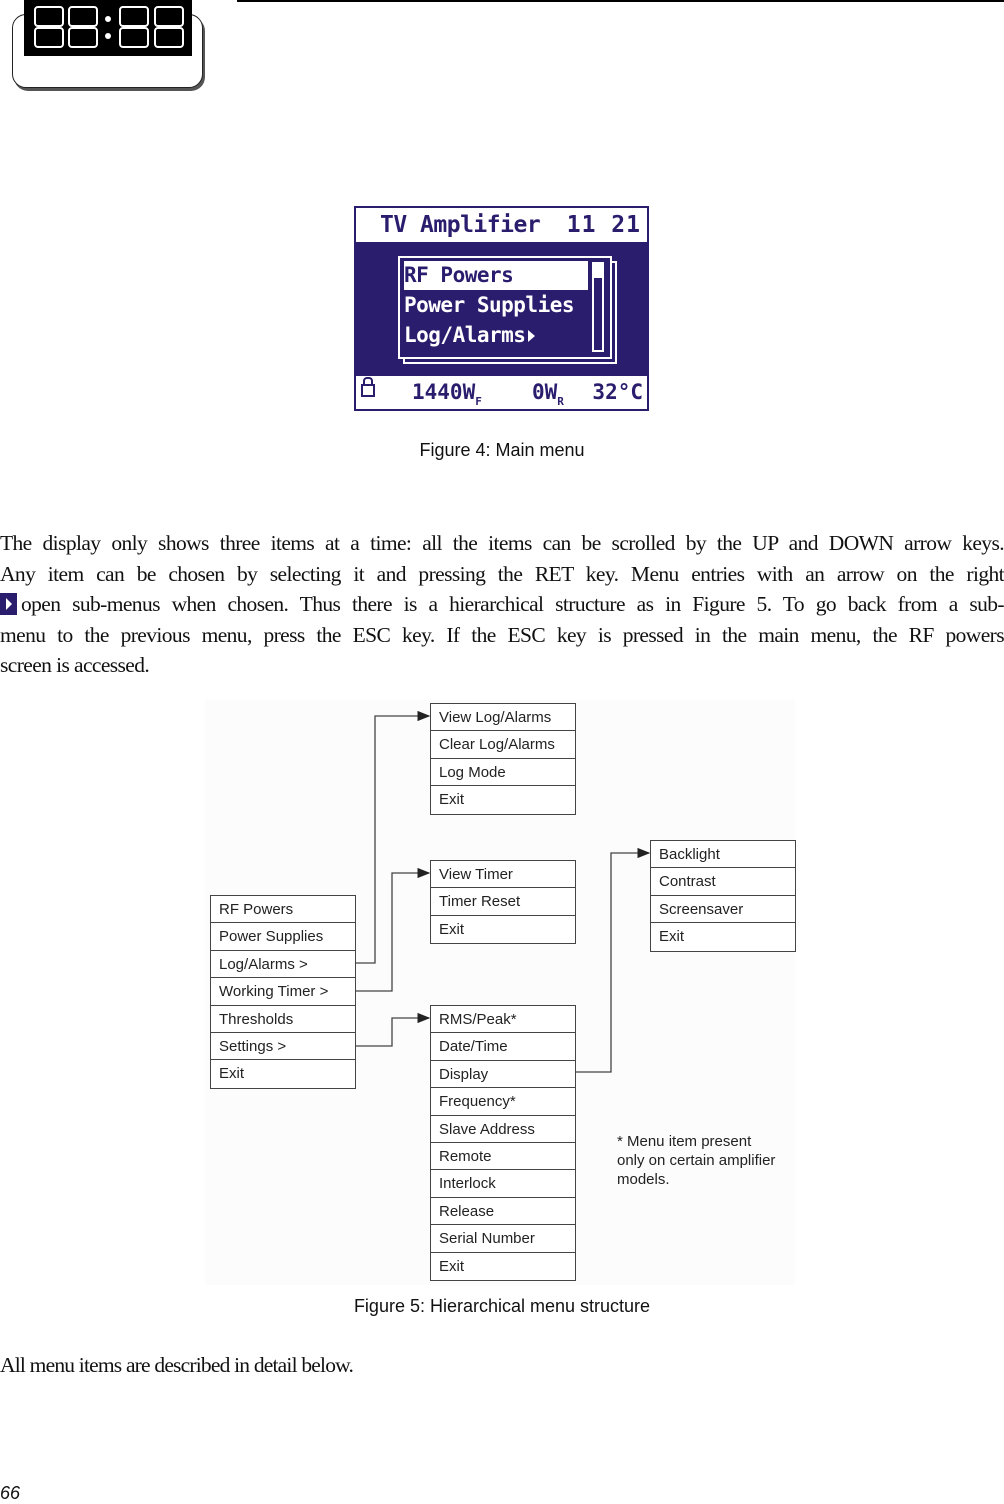  I want to click on lock-icon, so click(368, 390).